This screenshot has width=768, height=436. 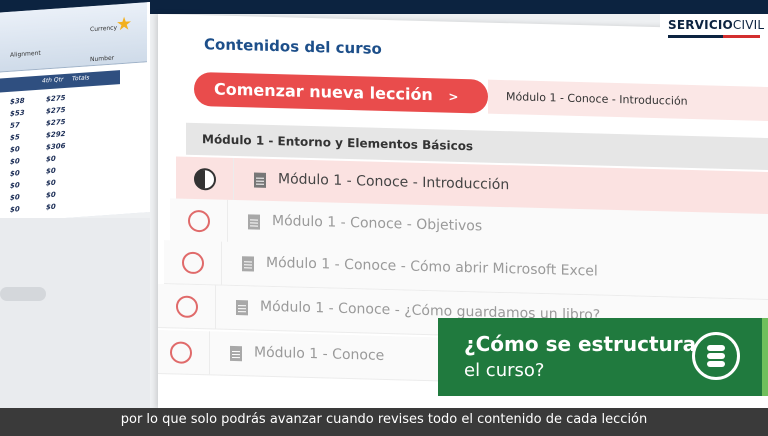 What do you see at coordinates (700, 25) in the screenshot?
I see `logo-text-bold: SERVICIO` at bounding box center [700, 25].